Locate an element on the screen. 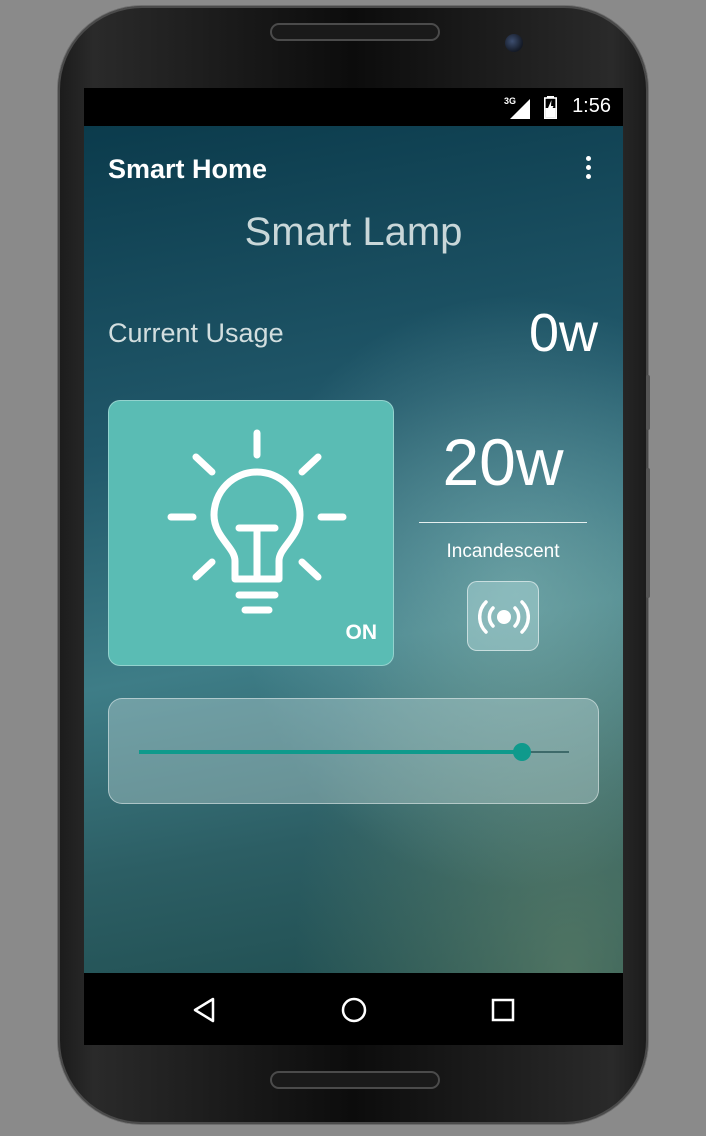 This screenshot has height=1136, width=706. brightness-slider is located at coordinates (354, 752).